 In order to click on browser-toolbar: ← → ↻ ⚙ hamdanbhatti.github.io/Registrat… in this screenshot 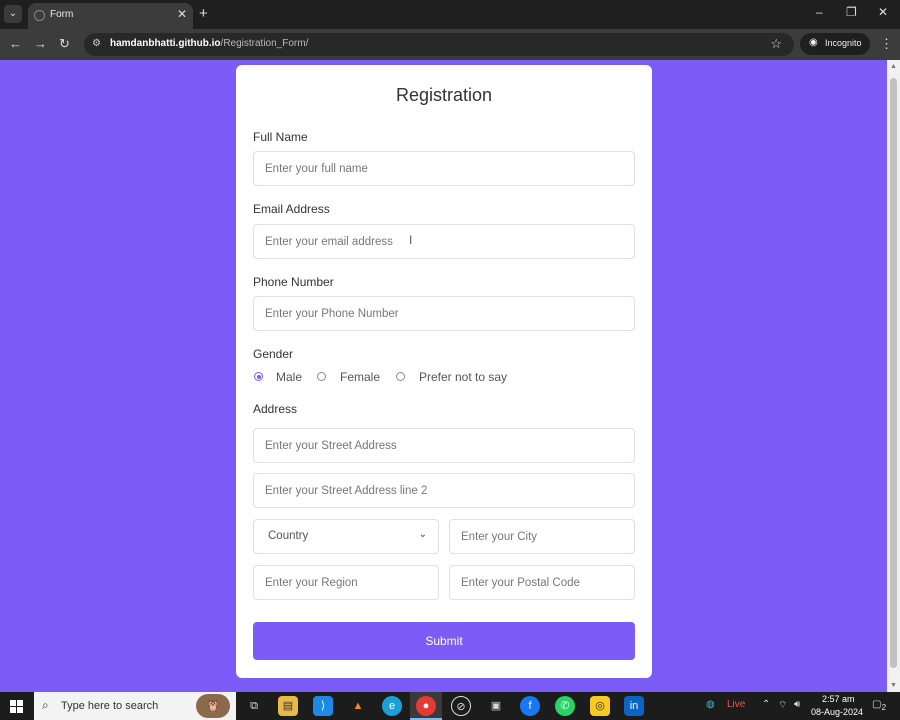, I will do `click(450, 44)`.